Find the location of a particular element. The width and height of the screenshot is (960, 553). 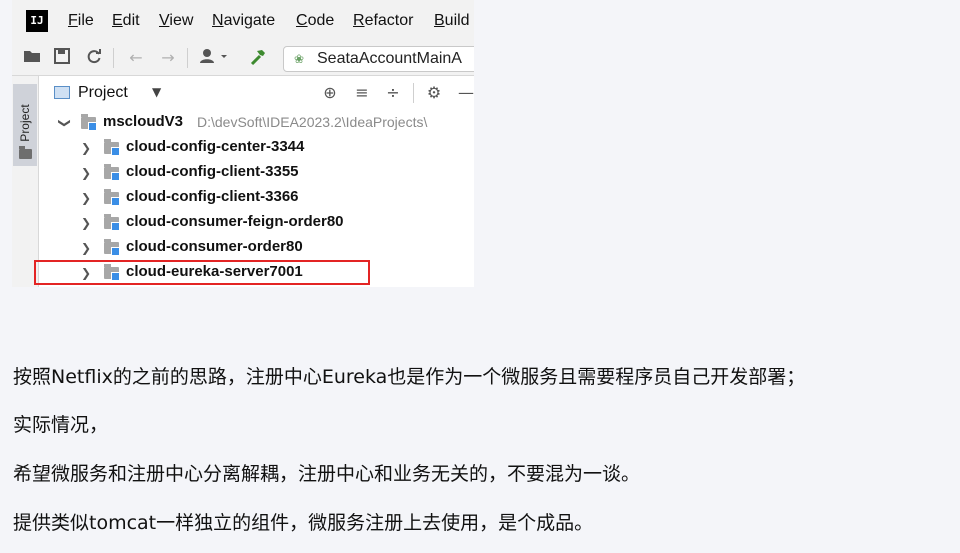

article-paragraph: 实际情况， is located at coordinates (61, 425).